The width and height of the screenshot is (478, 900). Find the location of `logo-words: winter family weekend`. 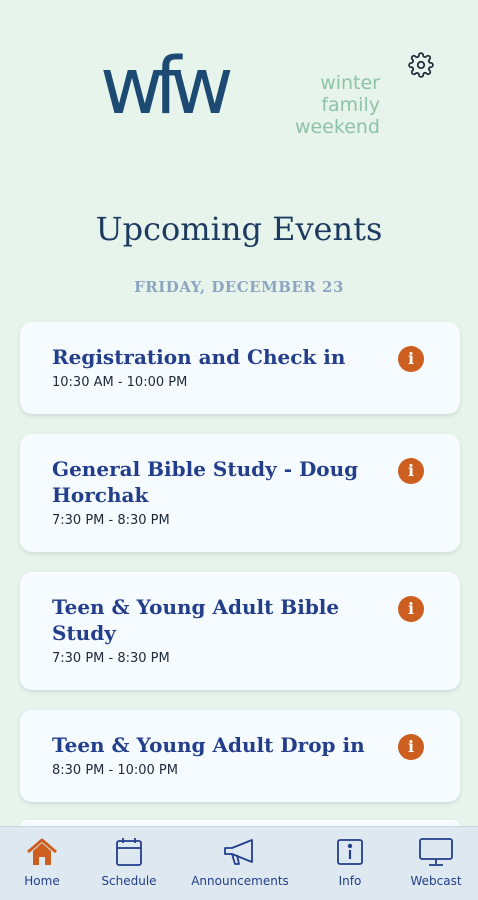

logo-words: winter family weekend is located at coordinates (337, 105).